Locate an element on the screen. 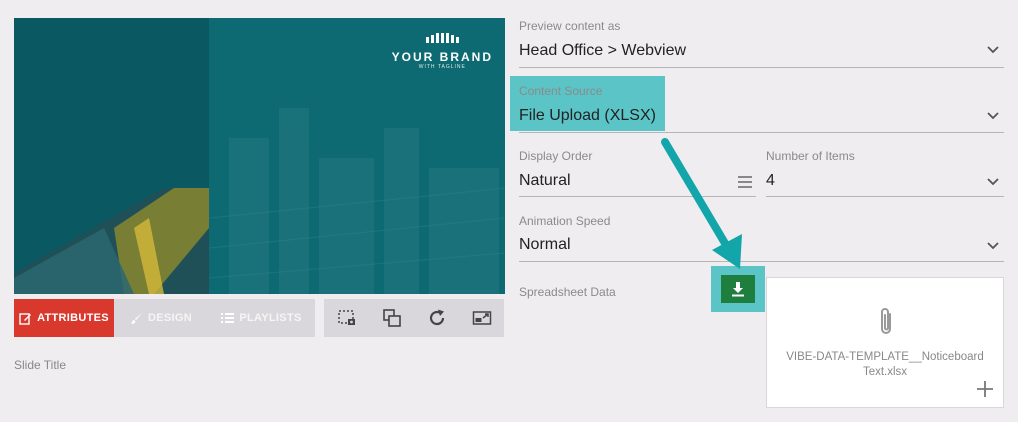  download-template-button is located at coordinates (738, 289).